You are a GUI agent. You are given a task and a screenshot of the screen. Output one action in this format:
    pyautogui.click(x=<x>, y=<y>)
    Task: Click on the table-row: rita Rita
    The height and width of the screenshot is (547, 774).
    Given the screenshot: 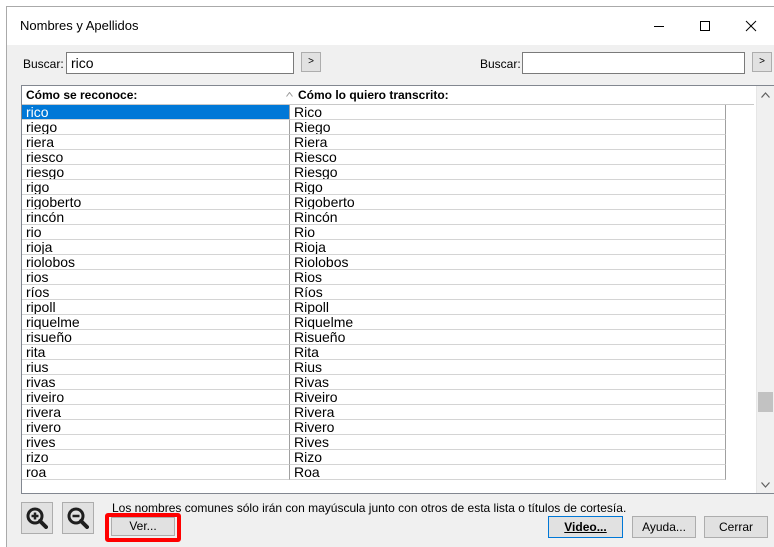 What is the action you would take?
    pyautogui.click(x=388, y=352)
    